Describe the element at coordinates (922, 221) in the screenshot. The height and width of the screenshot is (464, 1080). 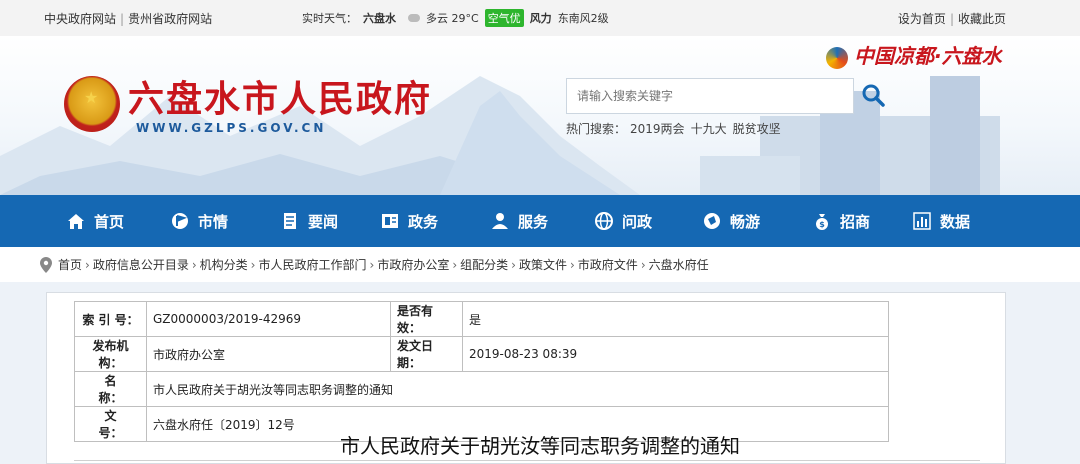
I see `bar-chart-icon` at that location.